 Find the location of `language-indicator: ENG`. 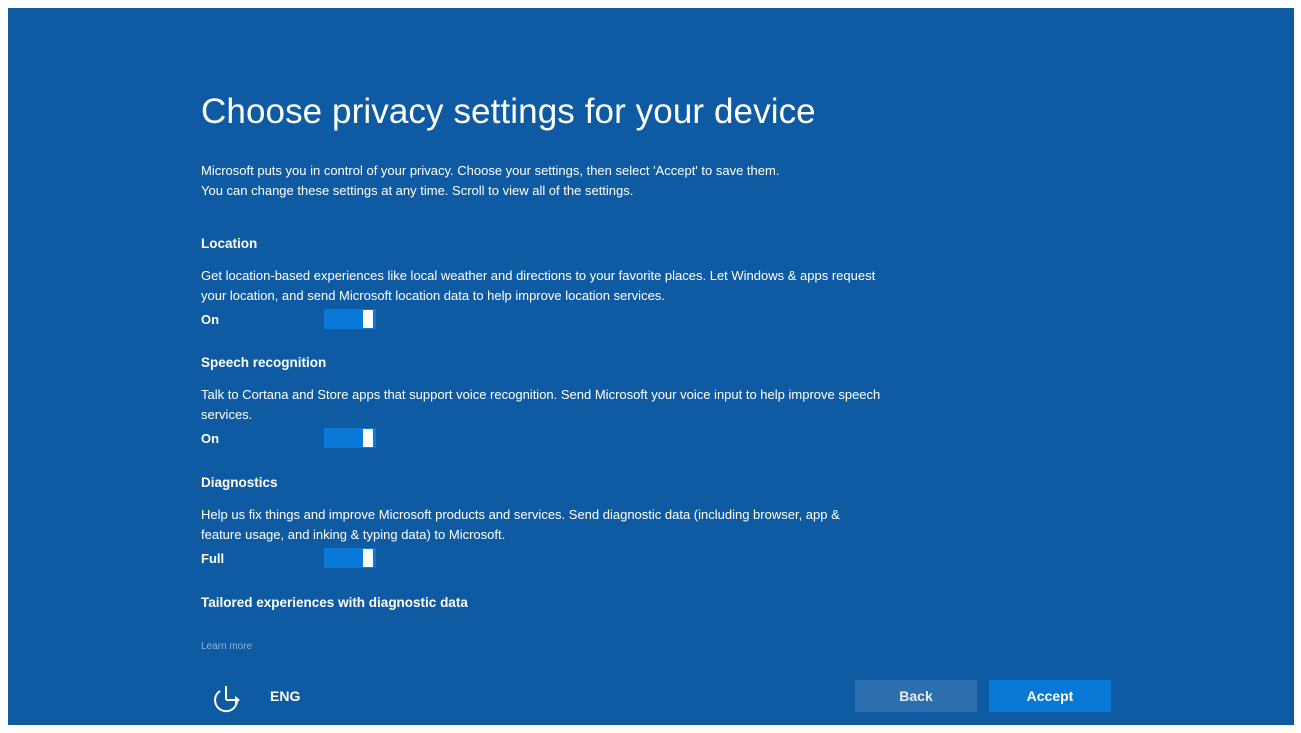

language-indicator: ENG is located at coordinates (285, 696).